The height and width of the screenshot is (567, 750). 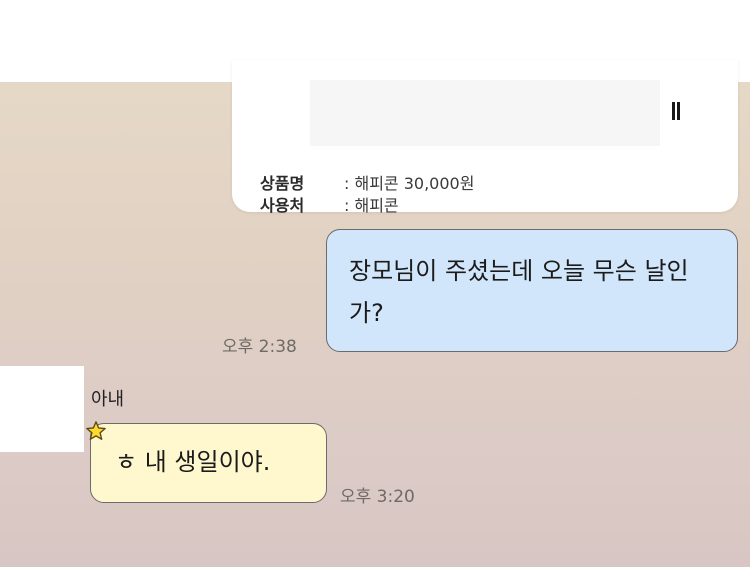 I want to click on gift-store-value: : 해피콘, so click(x=371, y=205).